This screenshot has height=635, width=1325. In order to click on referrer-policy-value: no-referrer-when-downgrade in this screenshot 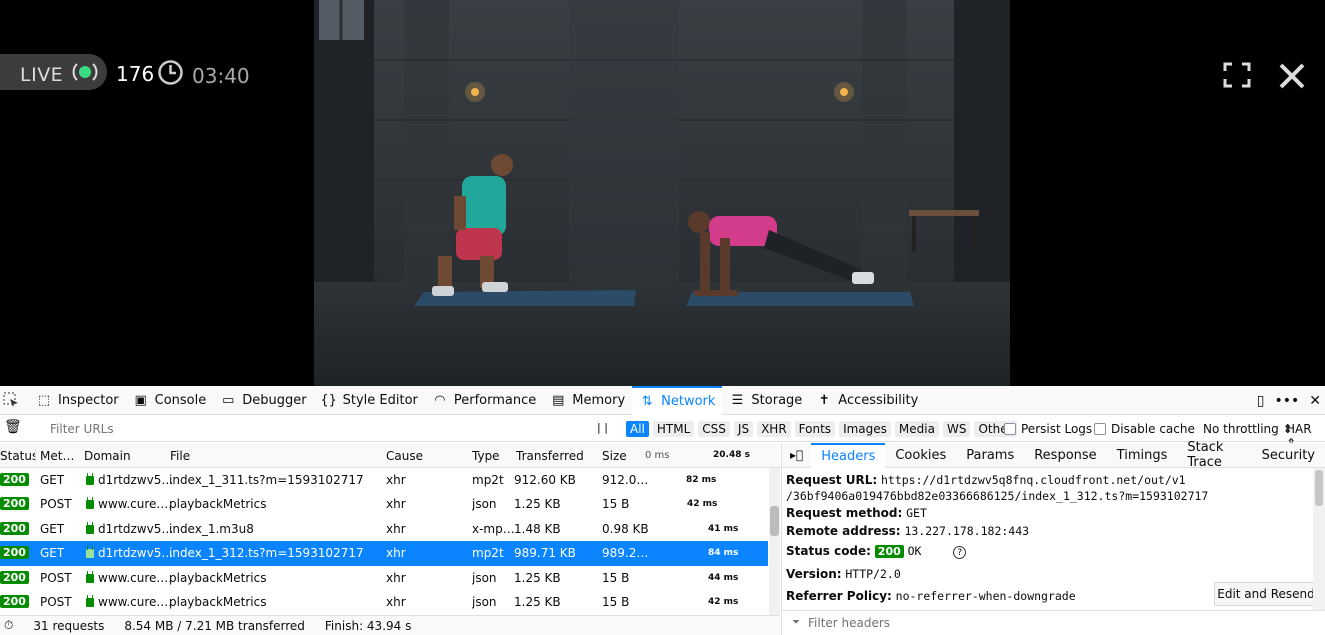, I will do `click(985, 596)`.